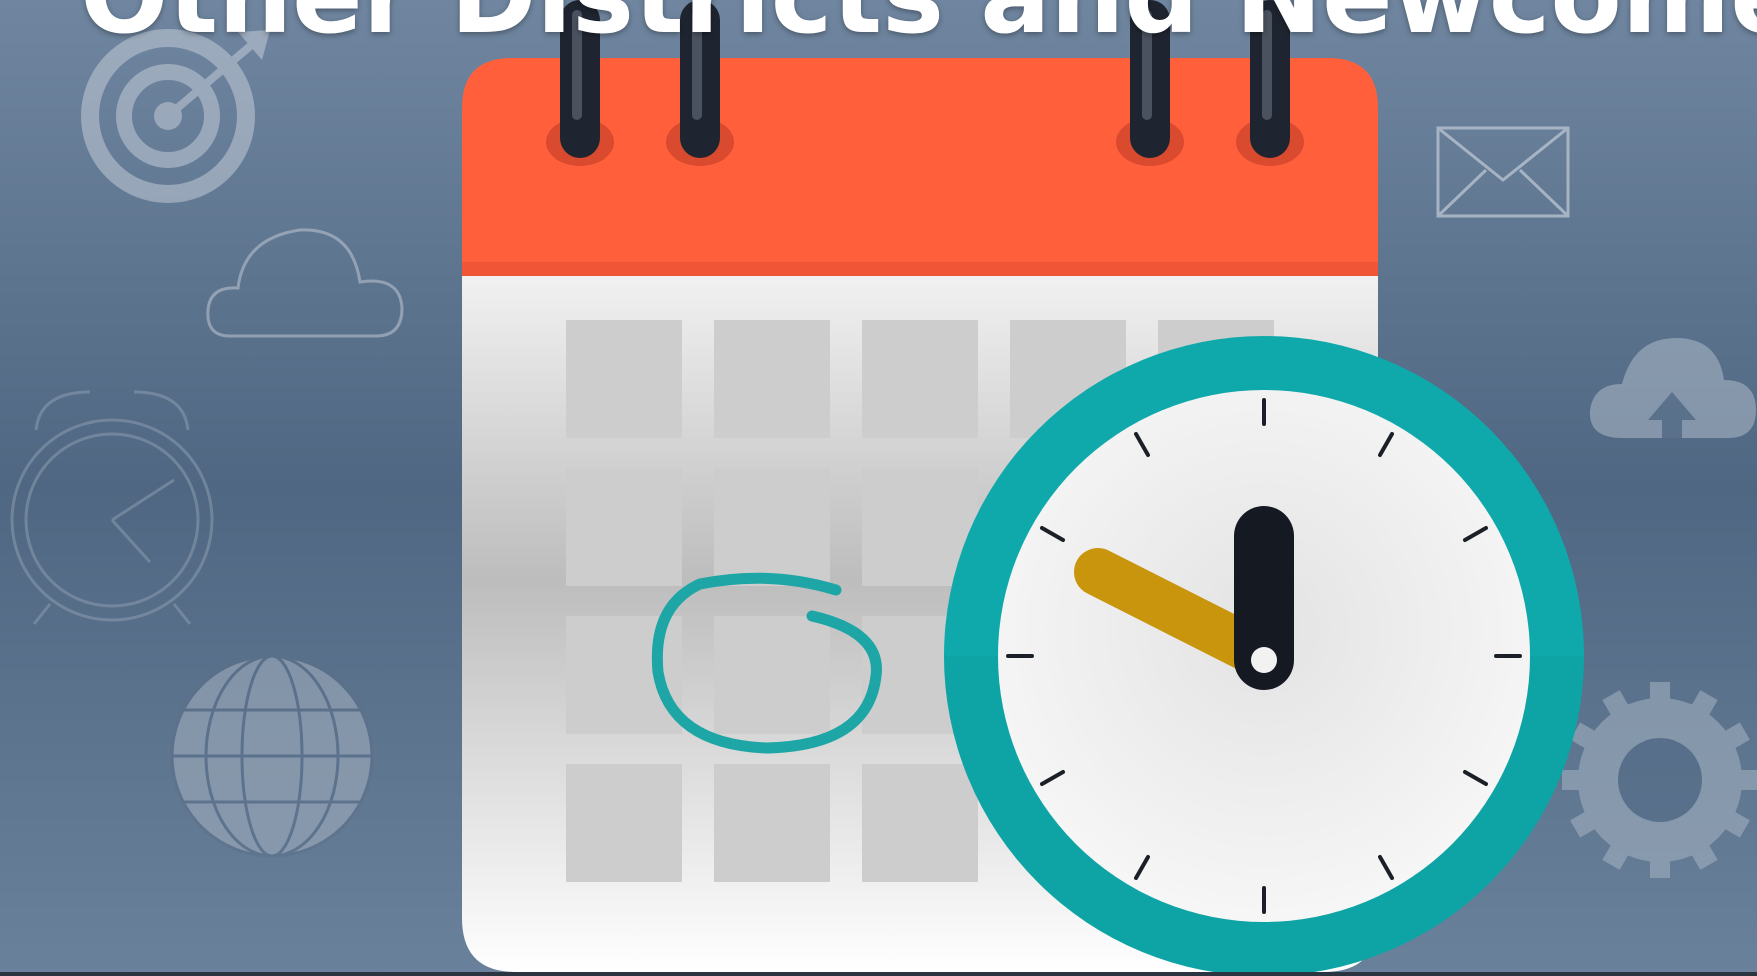  Describe the element at coordinates (272, 756) in the screenshot. I see `globe-icon` at that location.